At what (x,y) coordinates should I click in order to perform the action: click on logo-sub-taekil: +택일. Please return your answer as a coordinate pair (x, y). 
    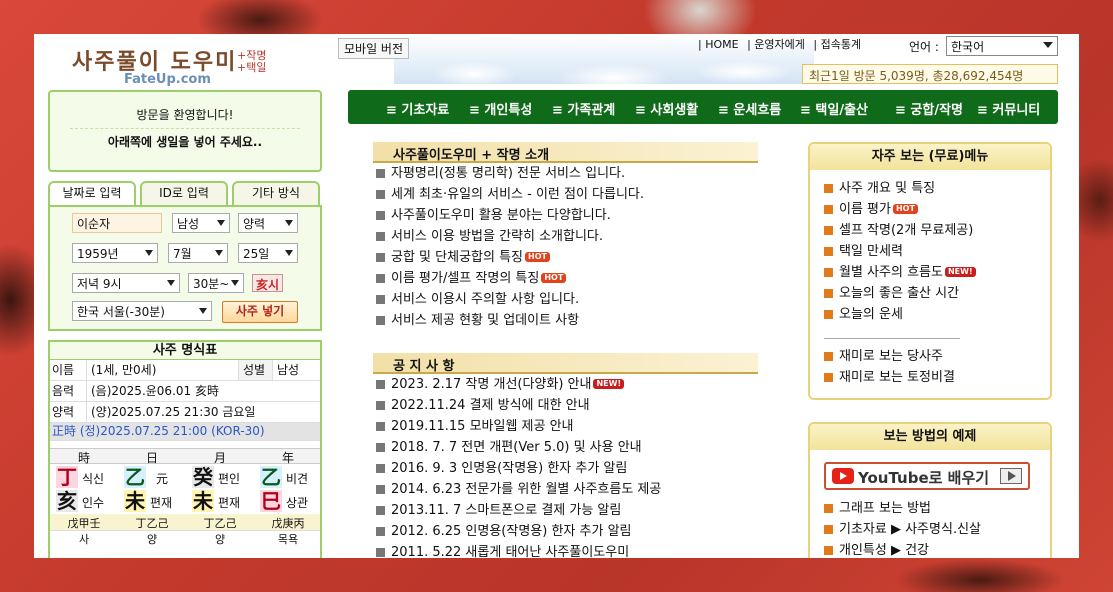
    Looking at the image, I should click on (252, 67).